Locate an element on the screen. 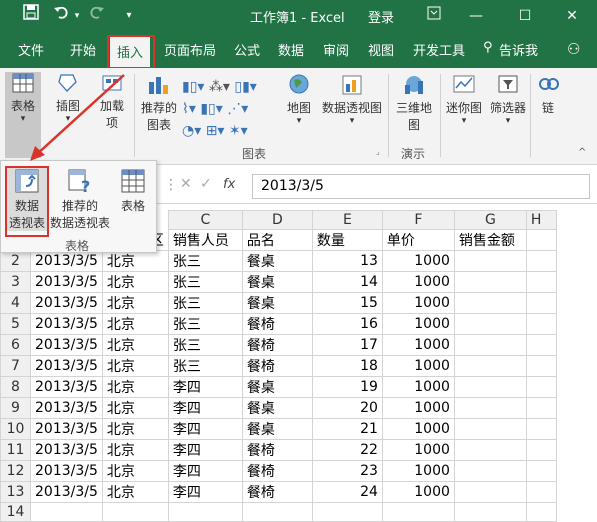 This screenshot has height=522, width=597. save-icon is located at coordinates (31, 16).